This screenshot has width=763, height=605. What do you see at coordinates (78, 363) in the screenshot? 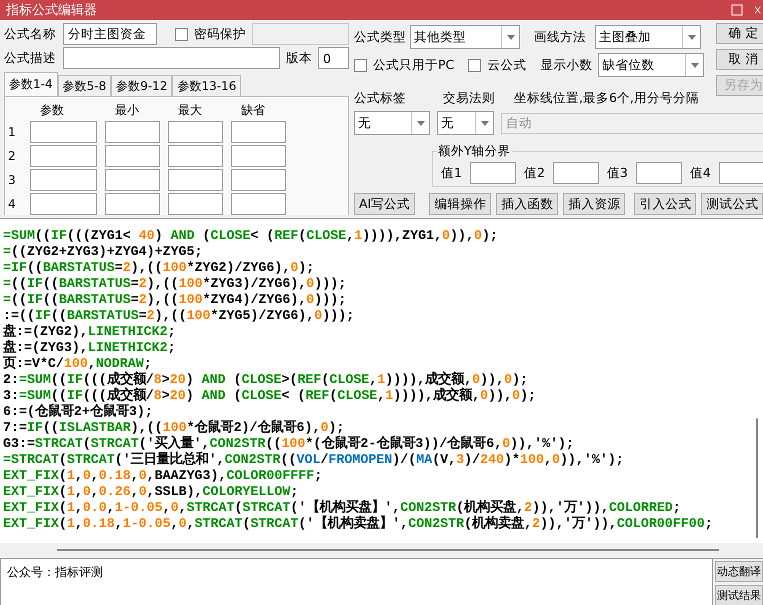
I see `code-line: 页:=V*C/100,NODRAW;` at bounding box center [78, 363].